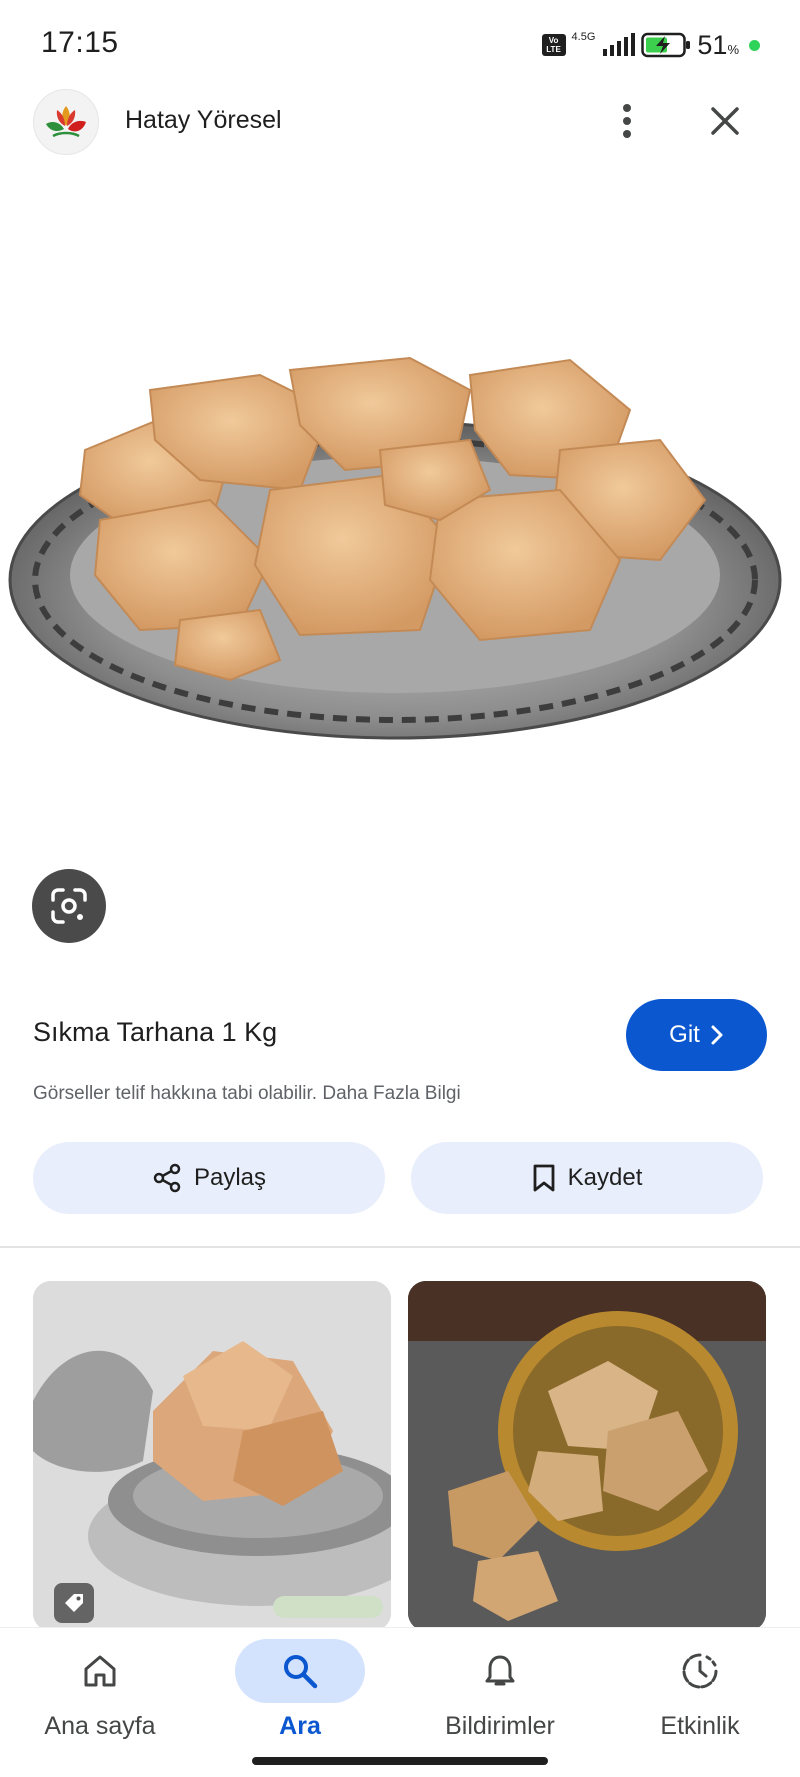 The image size is (800, 1777). I want to click on battery-percent: 51%, so click(718, 44).